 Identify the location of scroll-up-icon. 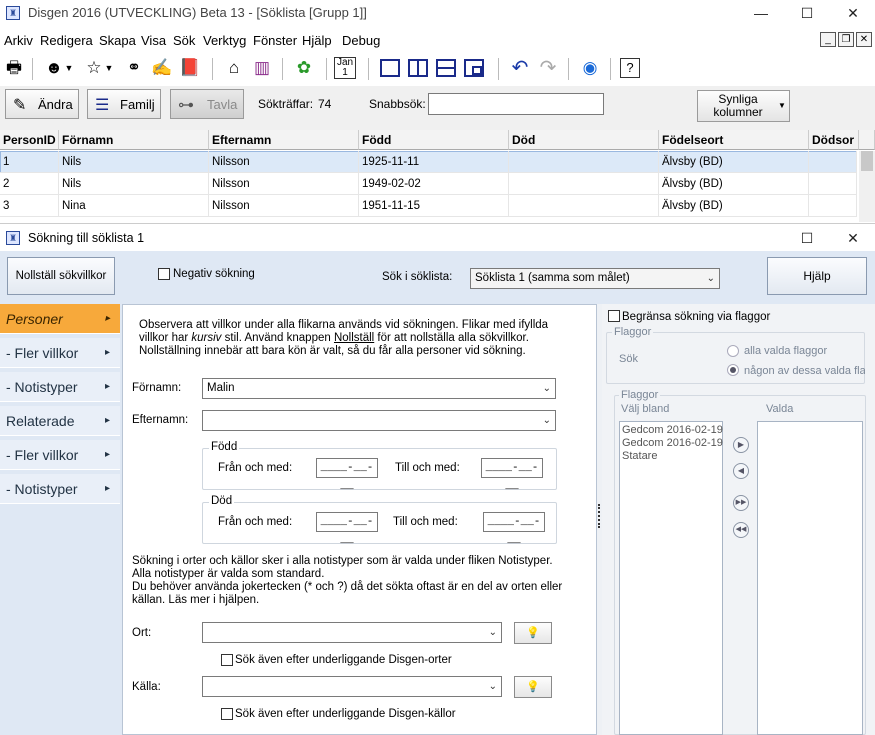
(867, 140).